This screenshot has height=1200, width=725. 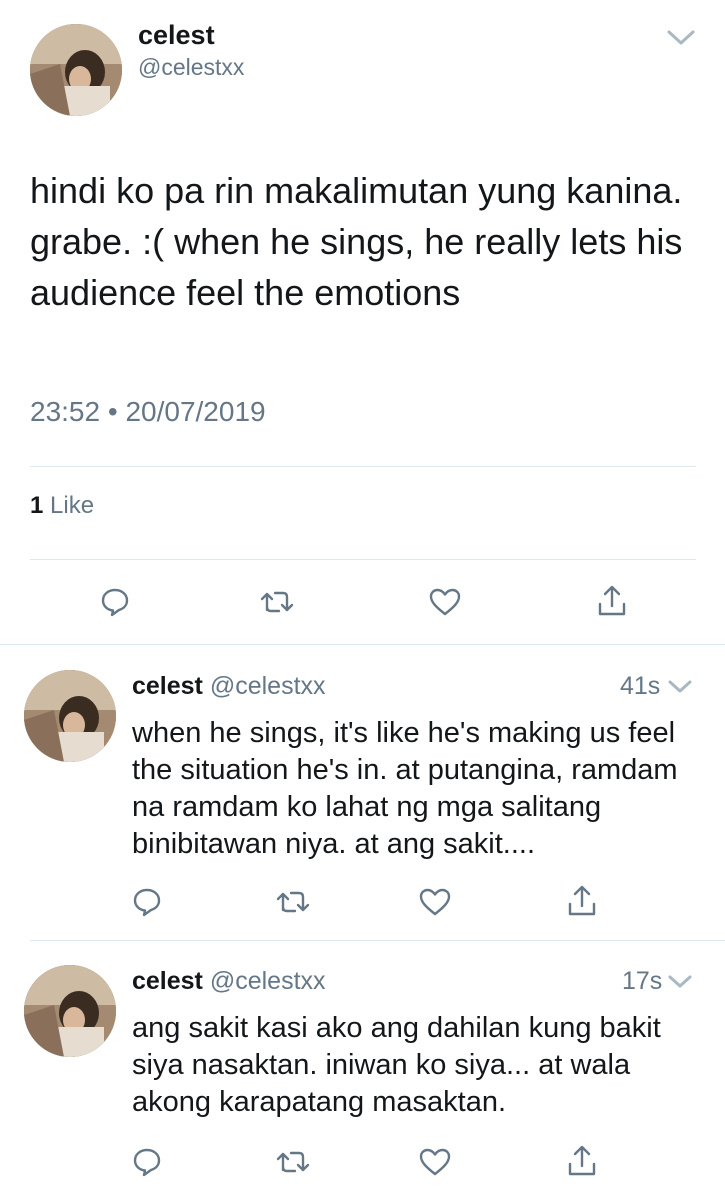 I want to click on like-count-label: Like, so click(x=72, y=505).